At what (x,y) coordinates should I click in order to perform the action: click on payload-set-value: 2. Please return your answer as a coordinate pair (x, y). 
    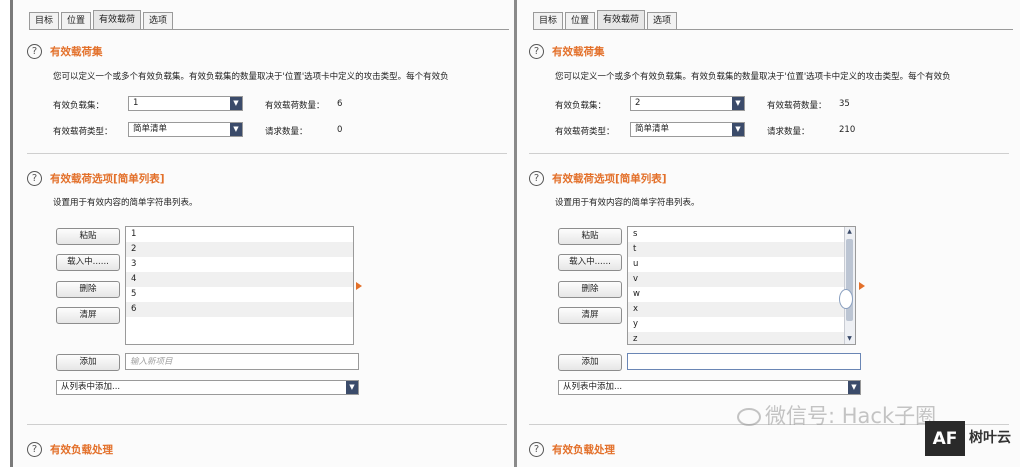
    Looking at the image, I should click on (638, 103).